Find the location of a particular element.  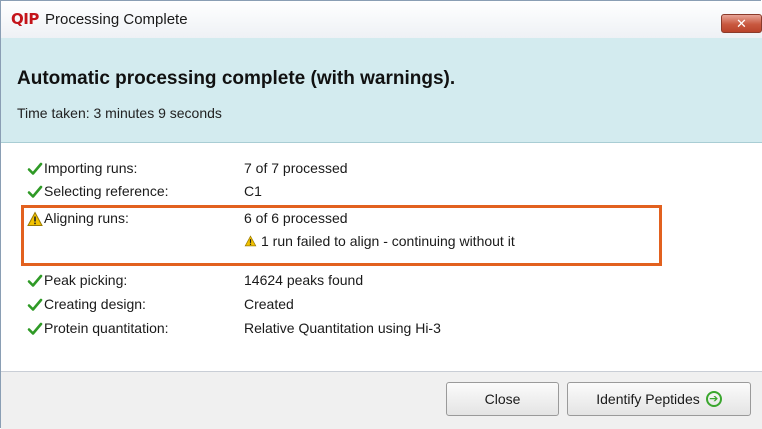

step-value: Created is located at coordinates (269, 304).